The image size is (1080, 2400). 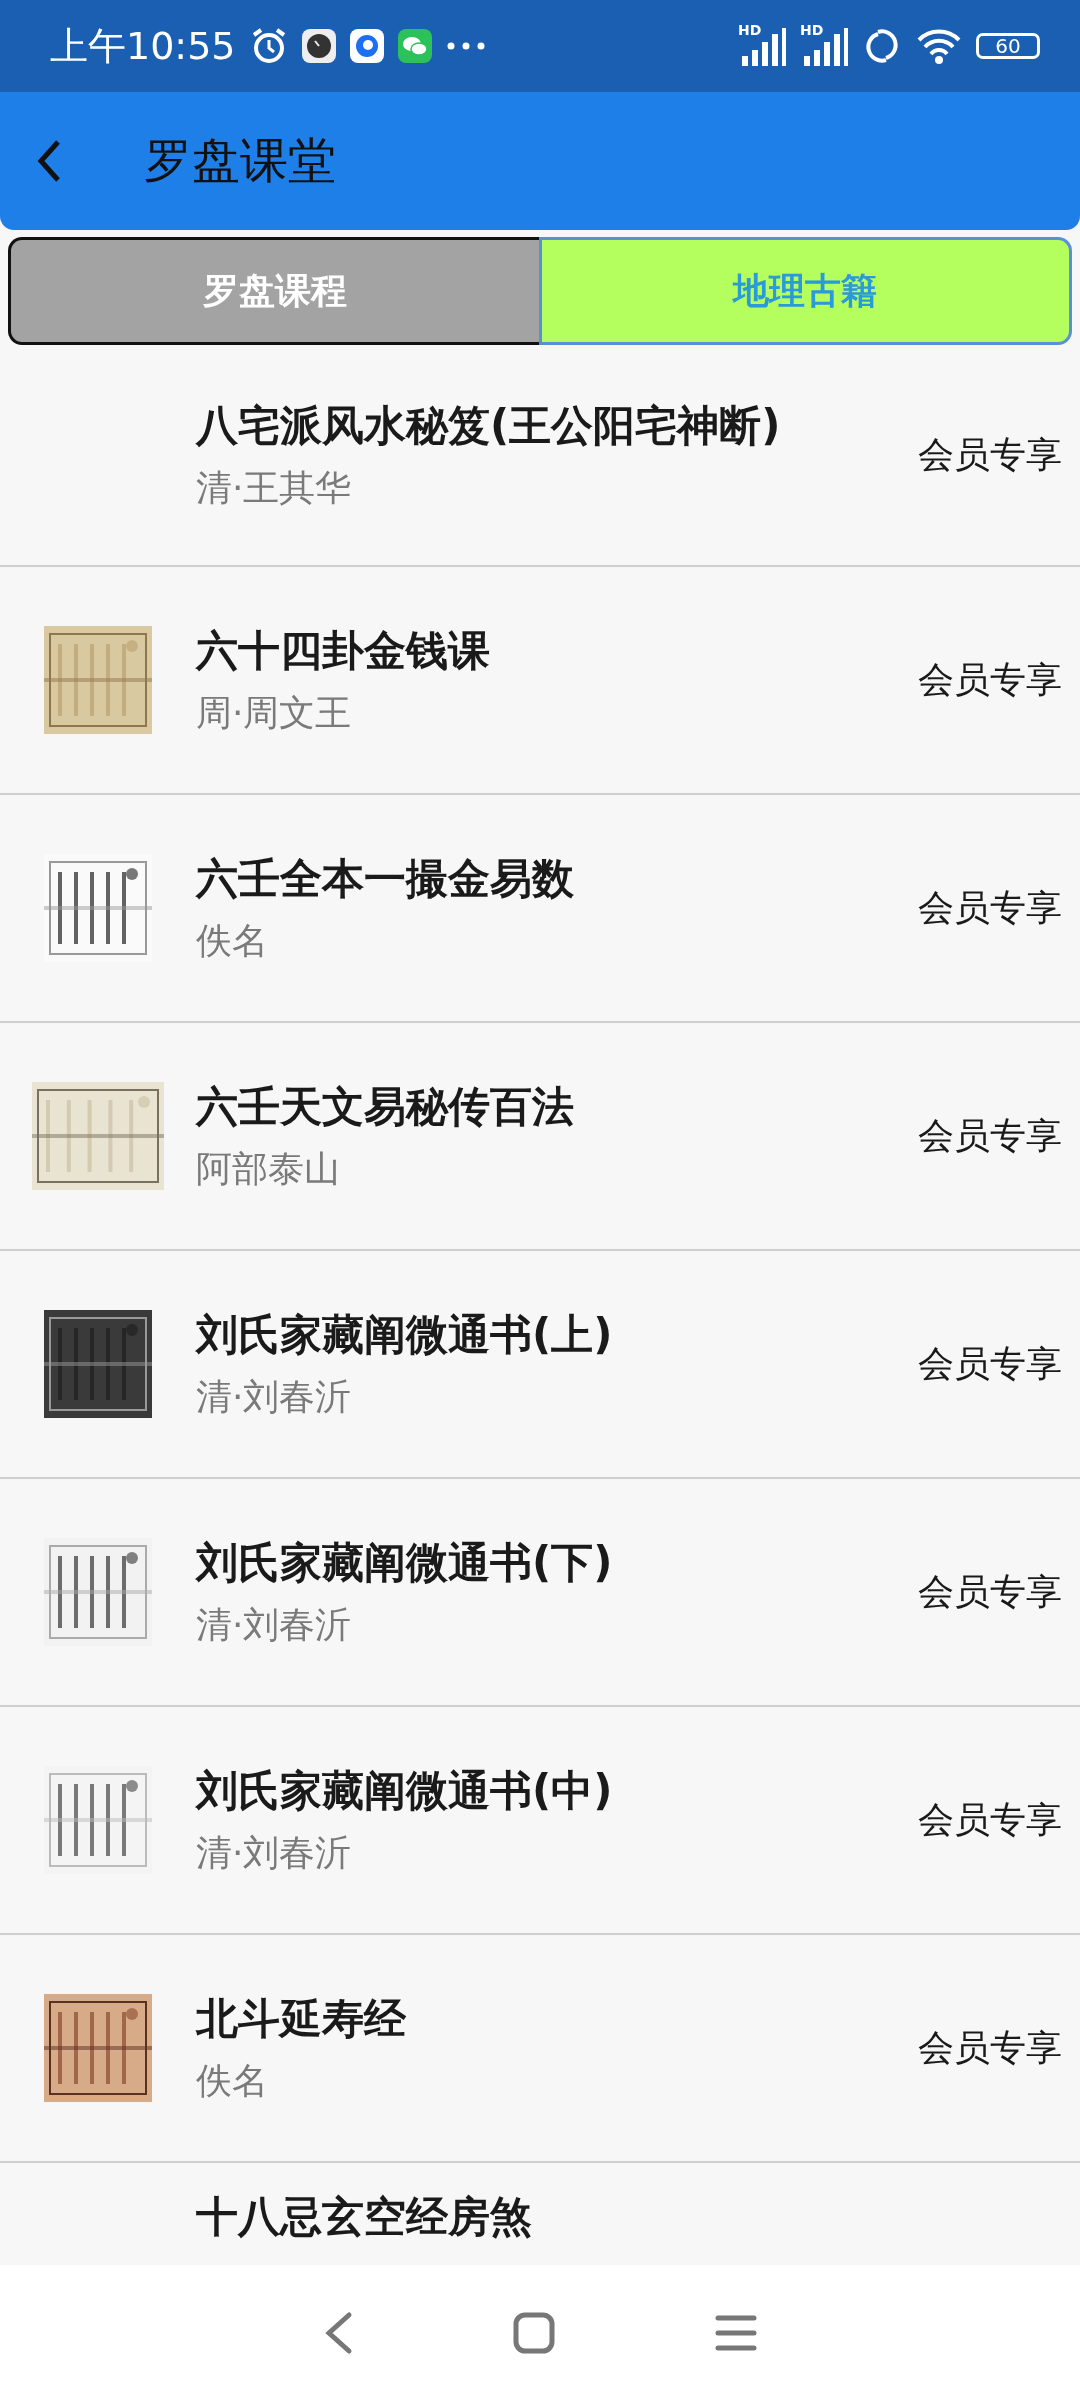 What do you see at coordinates (274, 712) in the screenshot?
I see `book-author: 周·周文王` at bounding box center [274, 712].